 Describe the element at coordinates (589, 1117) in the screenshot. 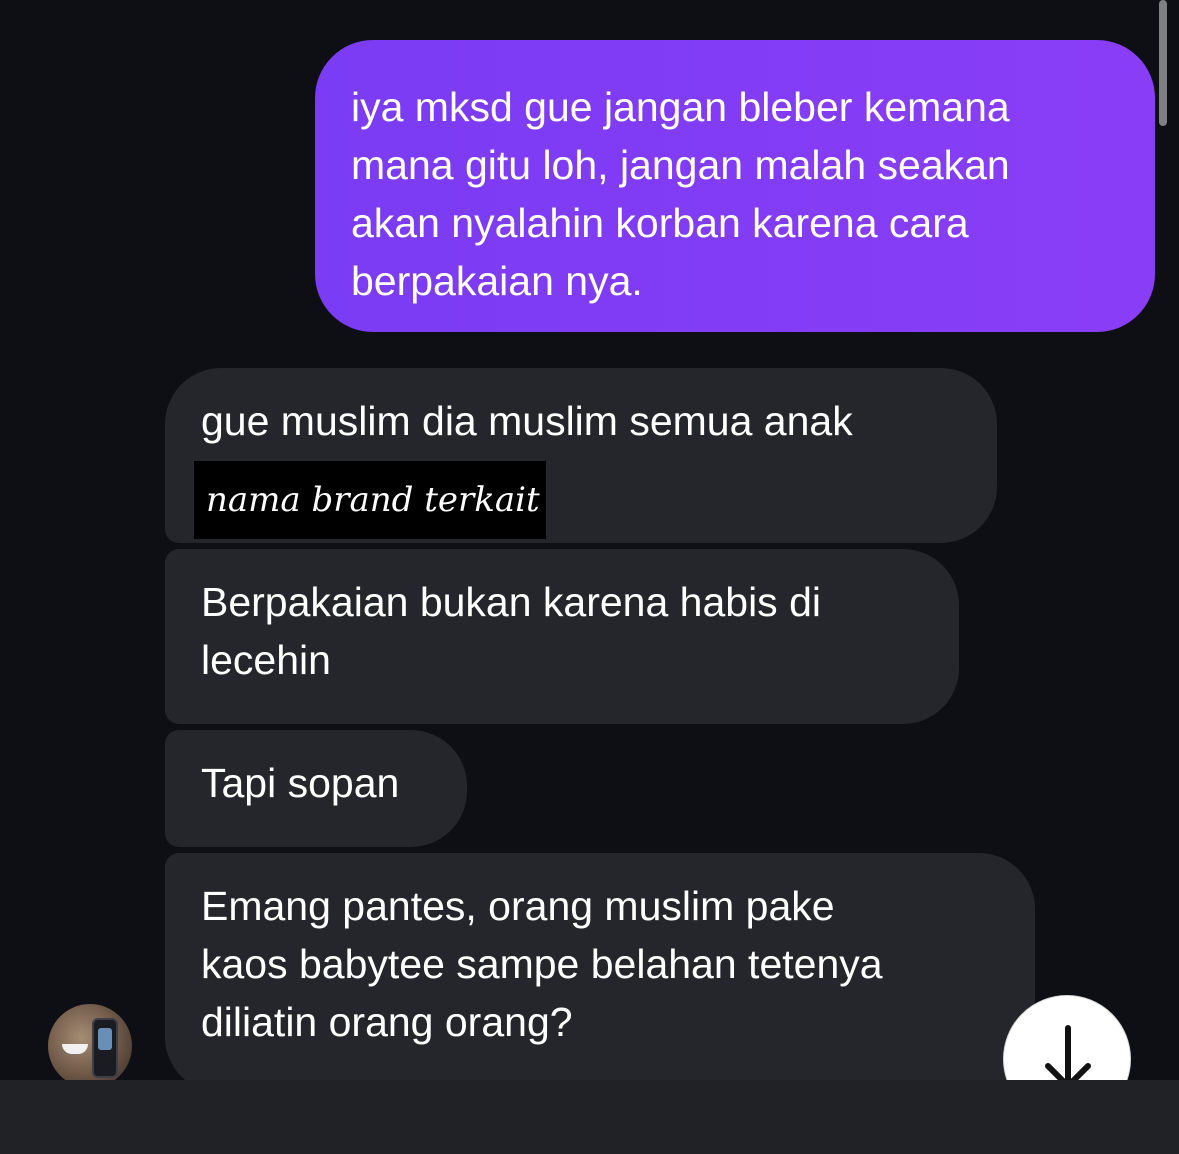

I see `composer-bar` at that location.